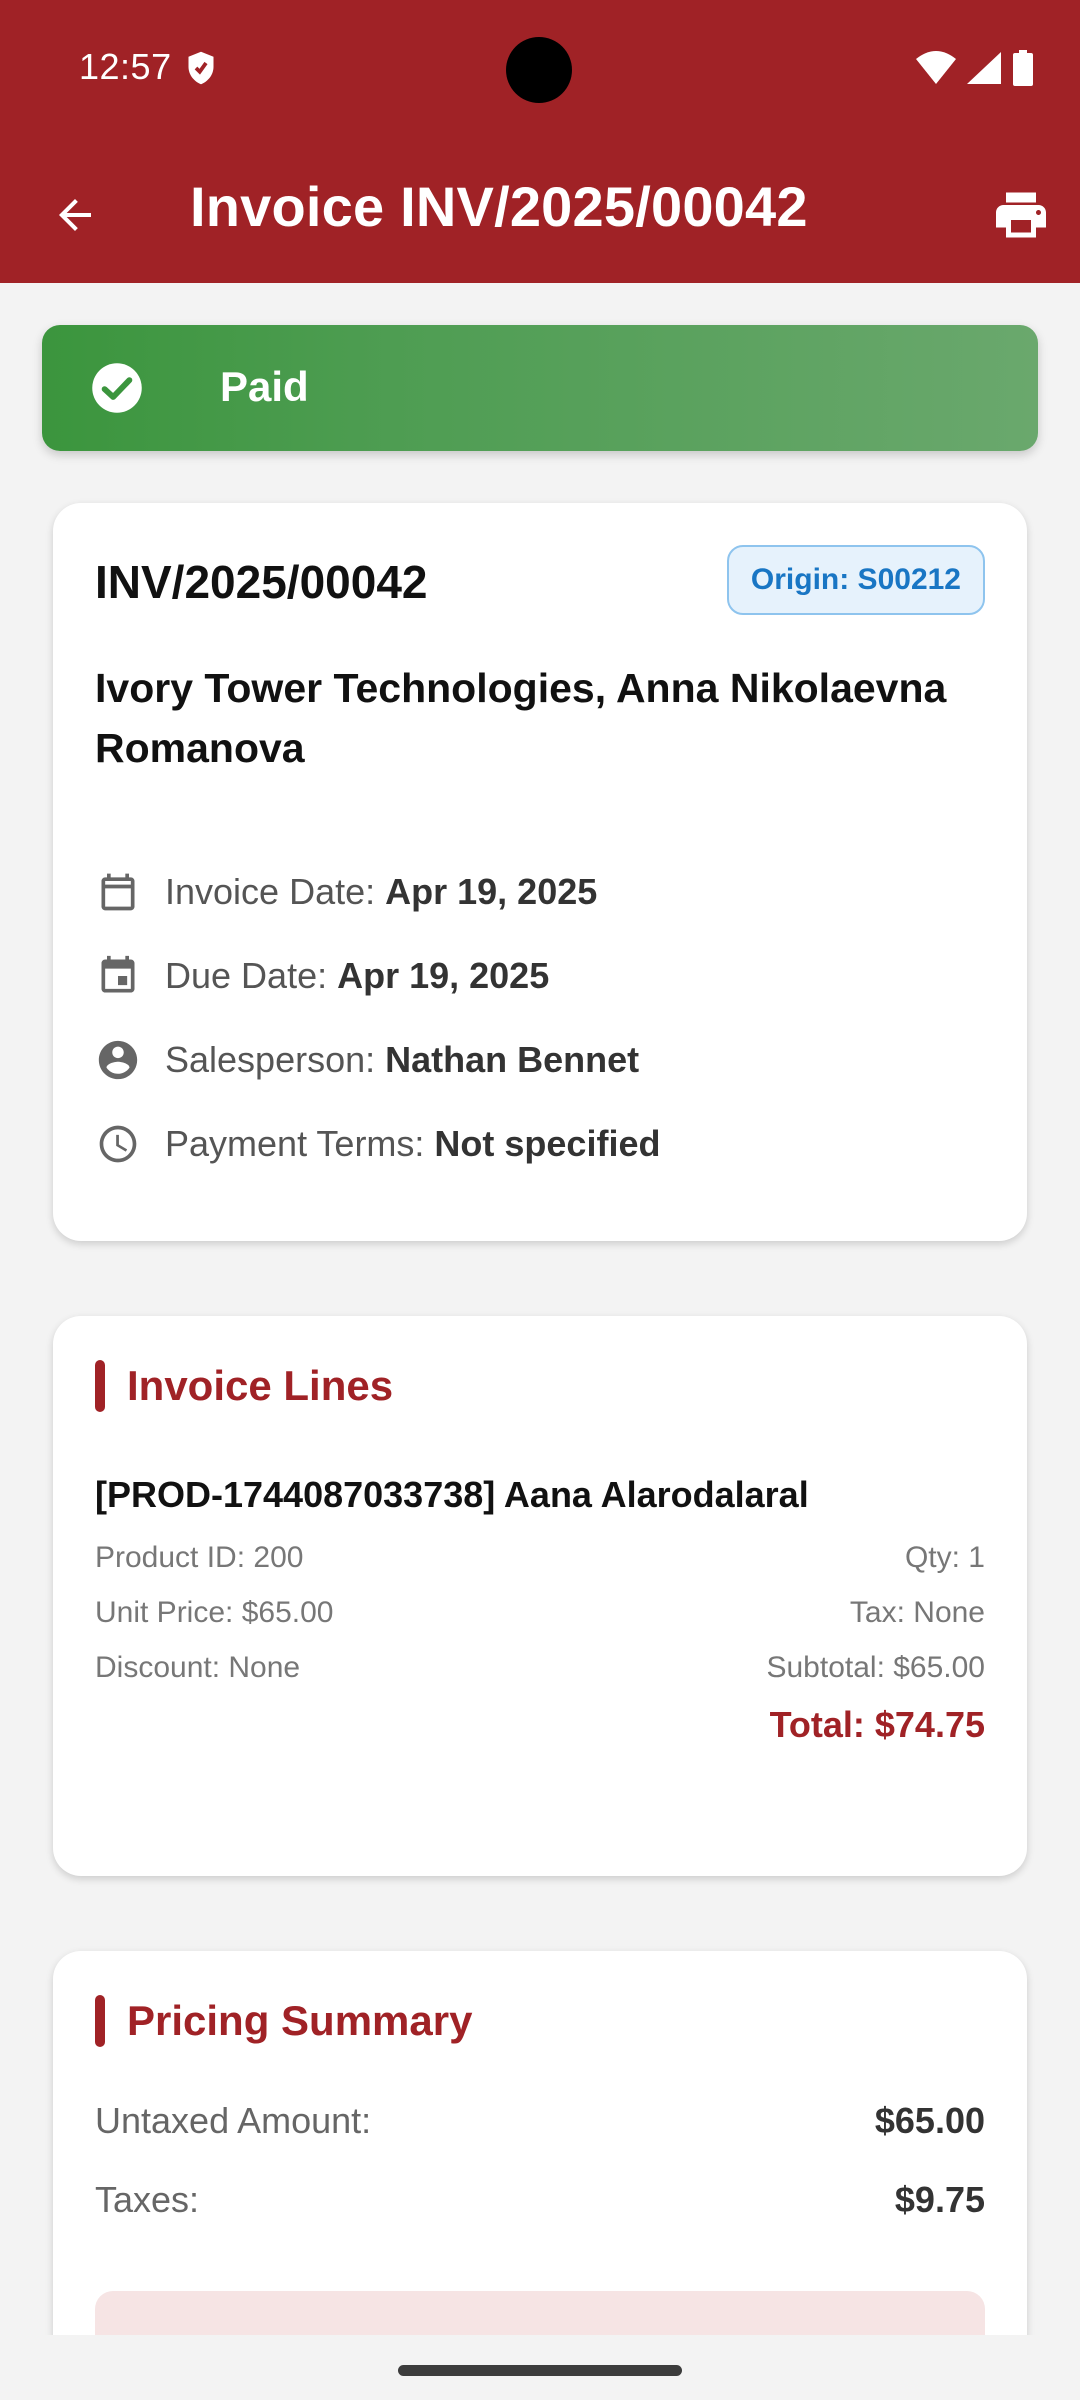  I want to click on taxes-label: Taxes:, so click(147, 2199).